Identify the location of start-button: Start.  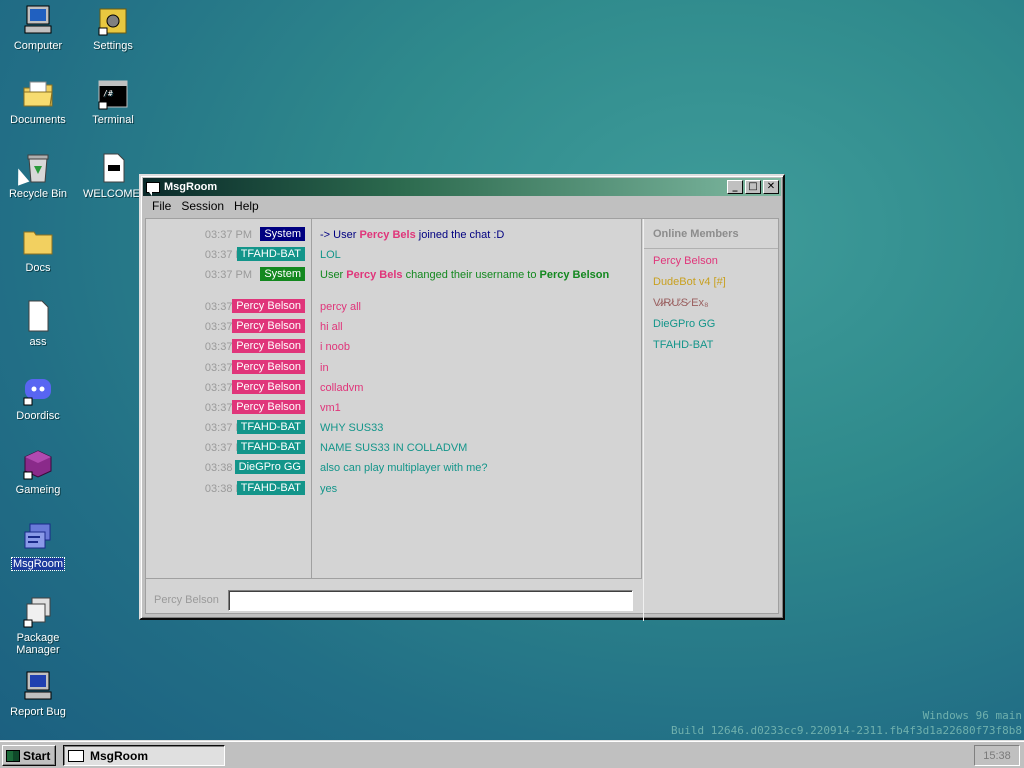
(29, 755).